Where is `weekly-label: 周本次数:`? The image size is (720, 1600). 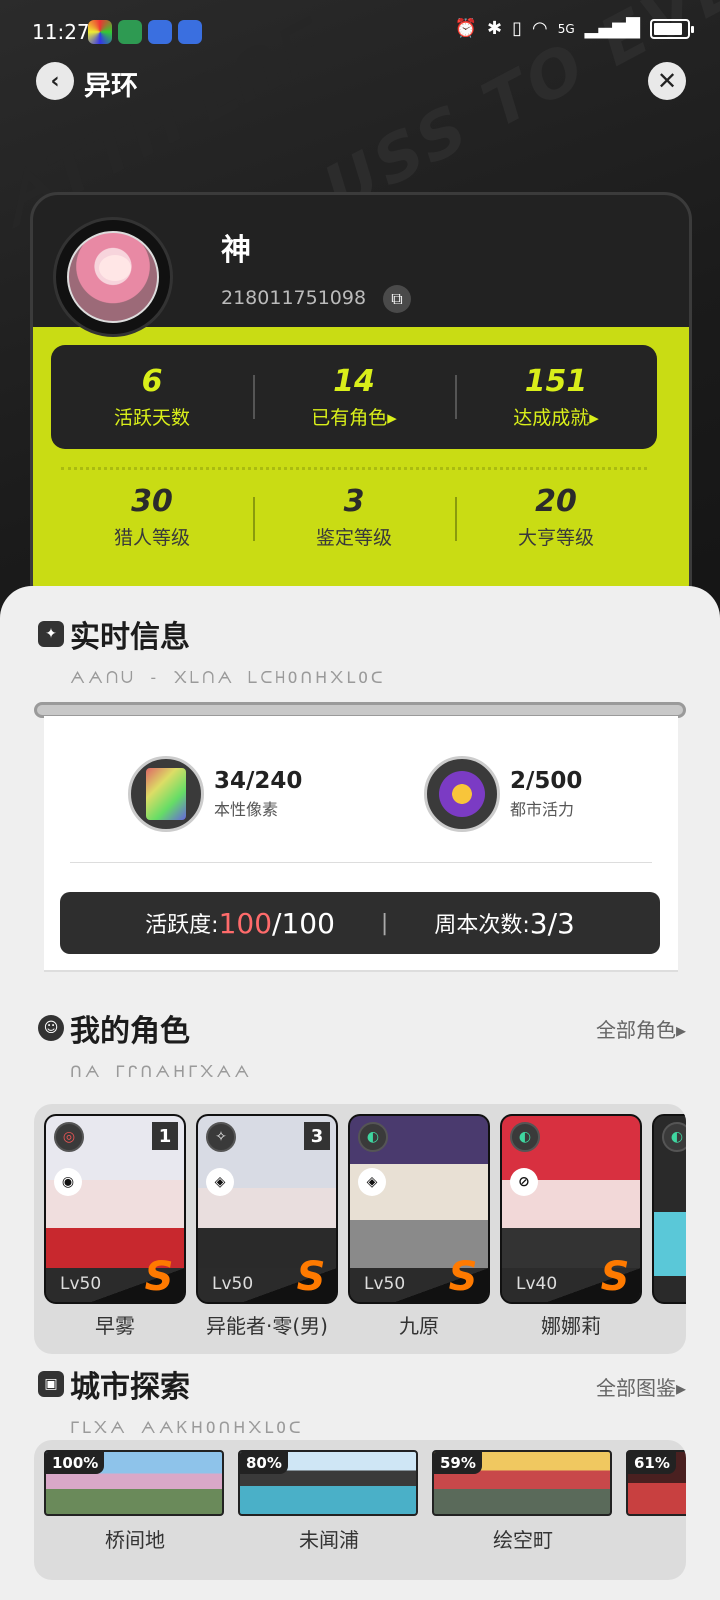
weekly-label: 周本次数: is located at coordinates (482, 925).